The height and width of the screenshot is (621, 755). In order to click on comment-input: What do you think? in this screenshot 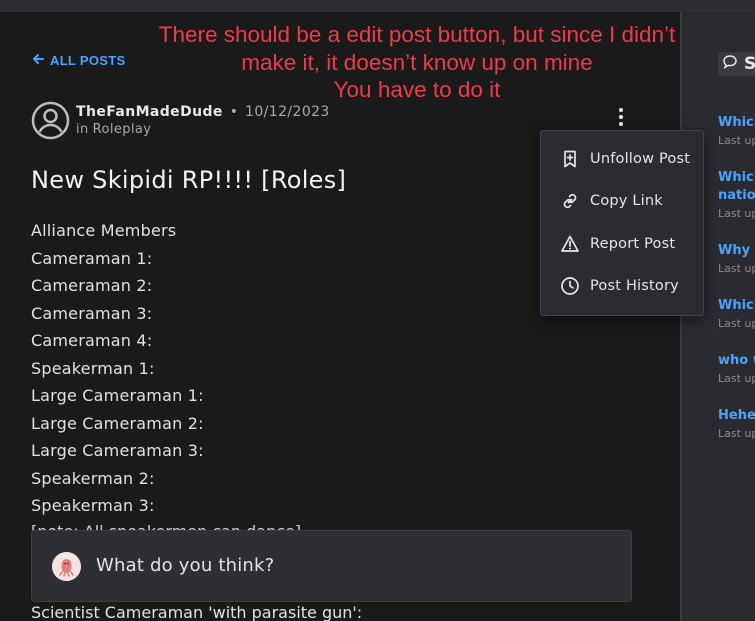, I will do `click(331, 566)`.